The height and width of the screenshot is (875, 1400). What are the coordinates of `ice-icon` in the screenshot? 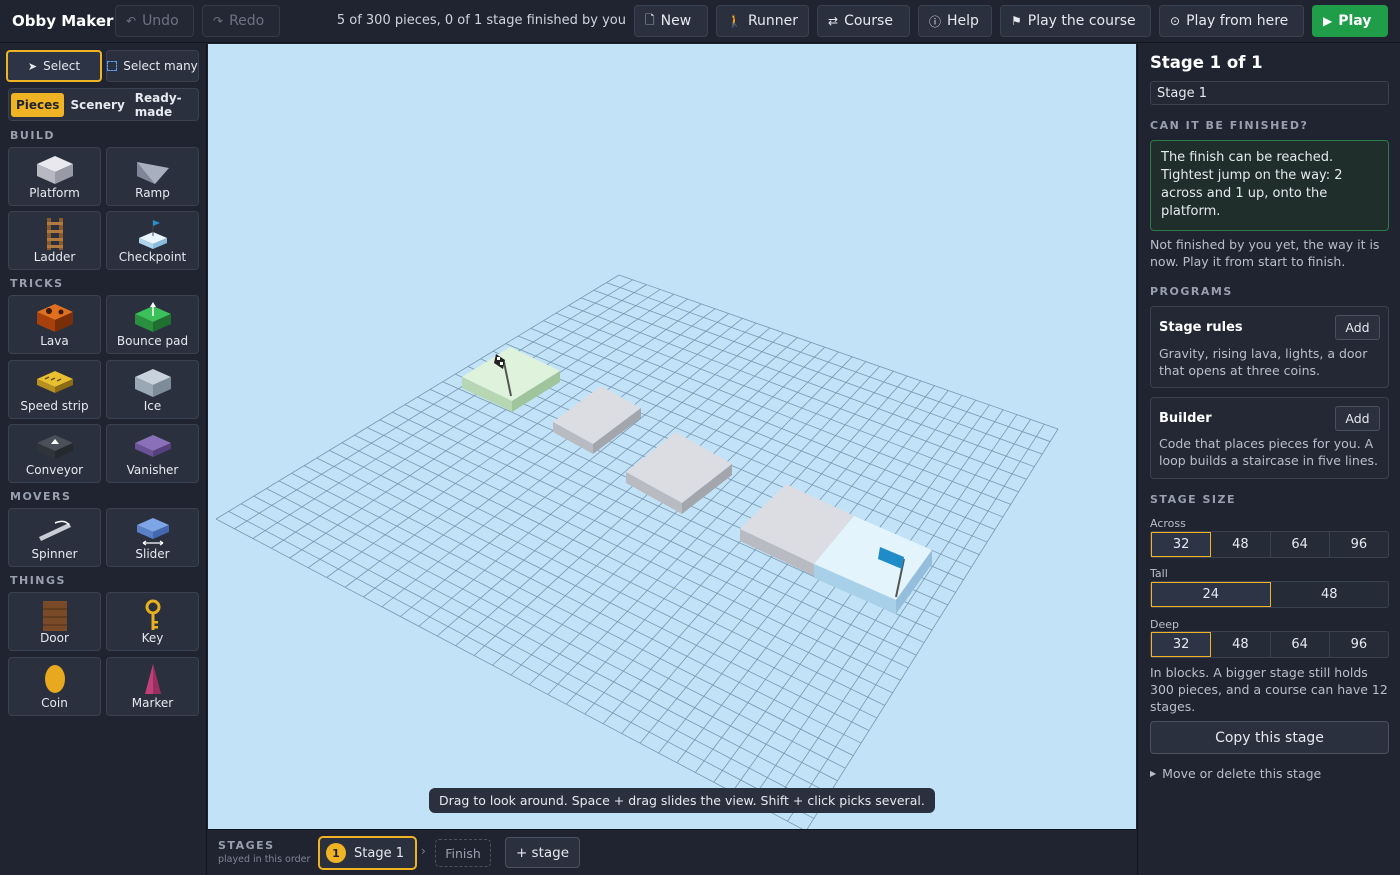 It's located at (152, 383).